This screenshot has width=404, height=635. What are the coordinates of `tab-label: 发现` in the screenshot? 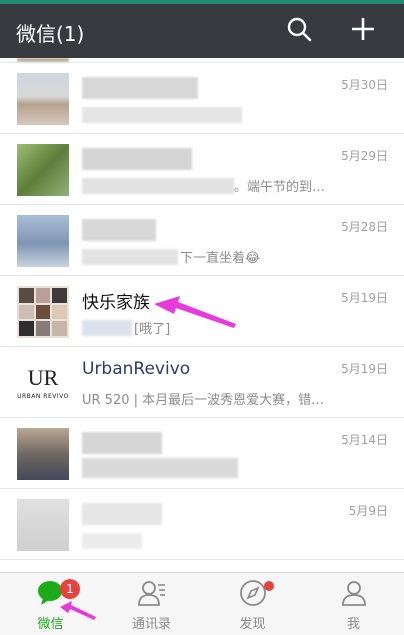 It's located at (252, 624).